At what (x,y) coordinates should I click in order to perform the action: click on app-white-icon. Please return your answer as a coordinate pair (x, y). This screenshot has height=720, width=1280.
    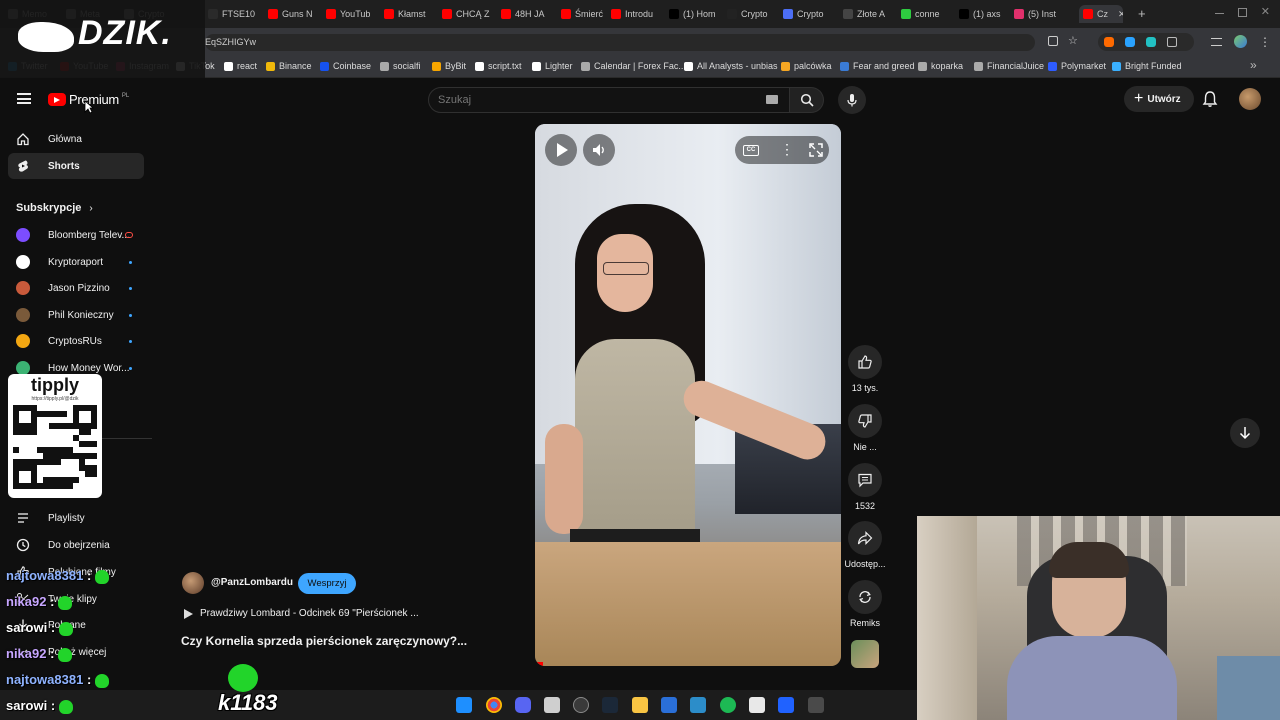
    Looking at the image, I should click on (757, 705).